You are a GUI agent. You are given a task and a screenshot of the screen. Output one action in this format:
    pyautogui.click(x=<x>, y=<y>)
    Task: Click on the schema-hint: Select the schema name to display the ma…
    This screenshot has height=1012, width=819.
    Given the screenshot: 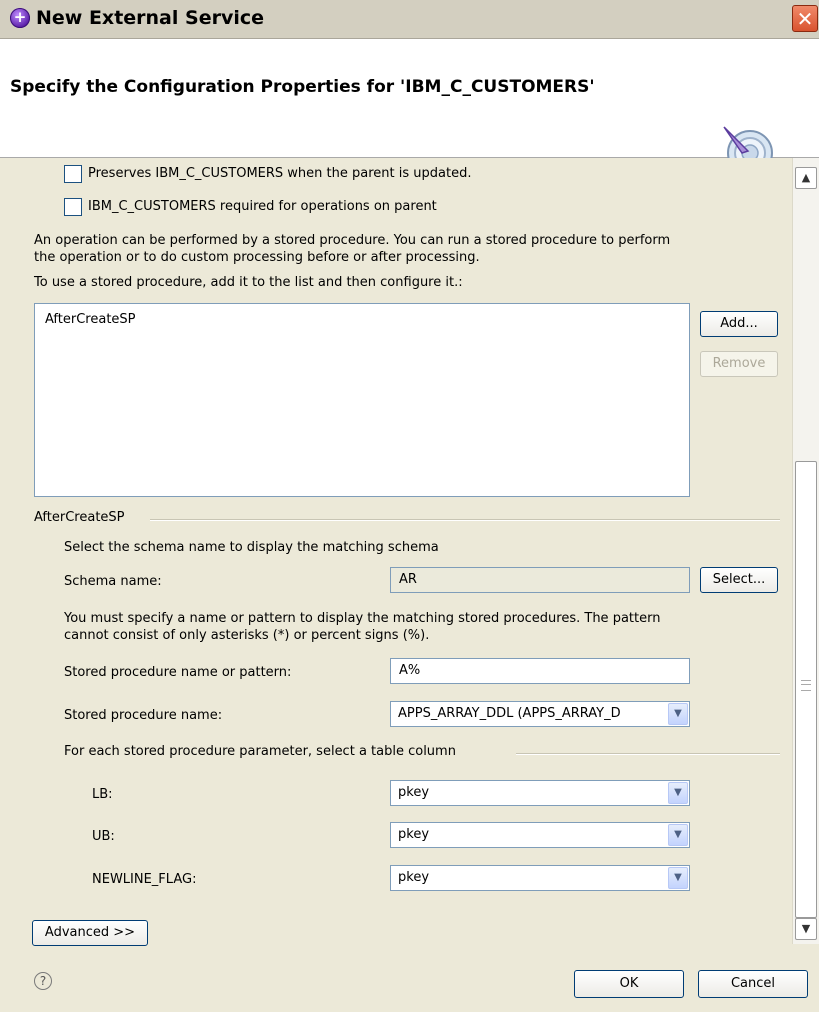 What is the action you would take?
    pyautogui.click(x=251, y=547)
    